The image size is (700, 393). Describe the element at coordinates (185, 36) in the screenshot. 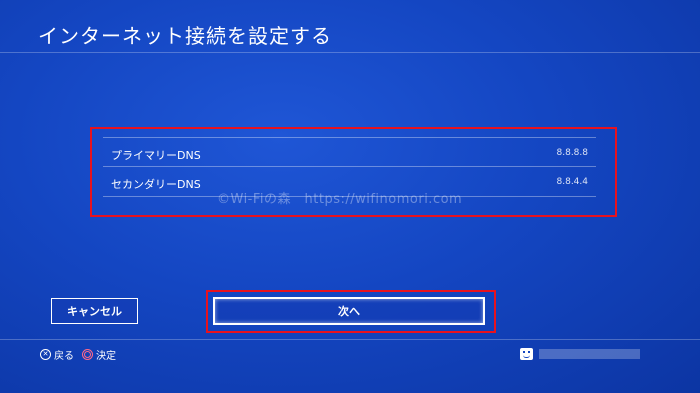

I see `page-title: インターネット接続を設定する` at that location.